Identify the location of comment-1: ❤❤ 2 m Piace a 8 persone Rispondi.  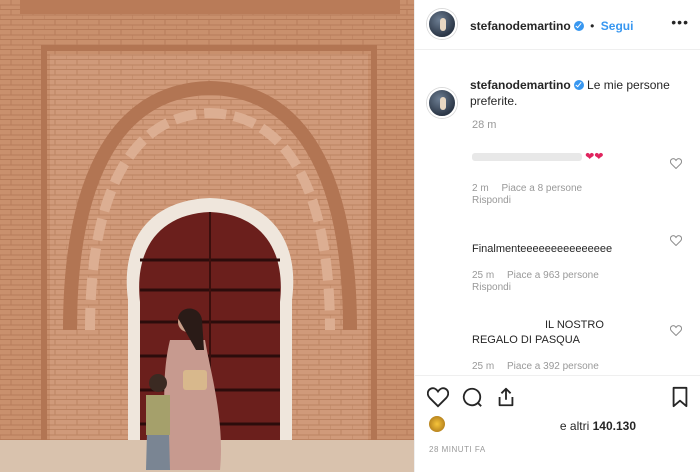
(572, 178).